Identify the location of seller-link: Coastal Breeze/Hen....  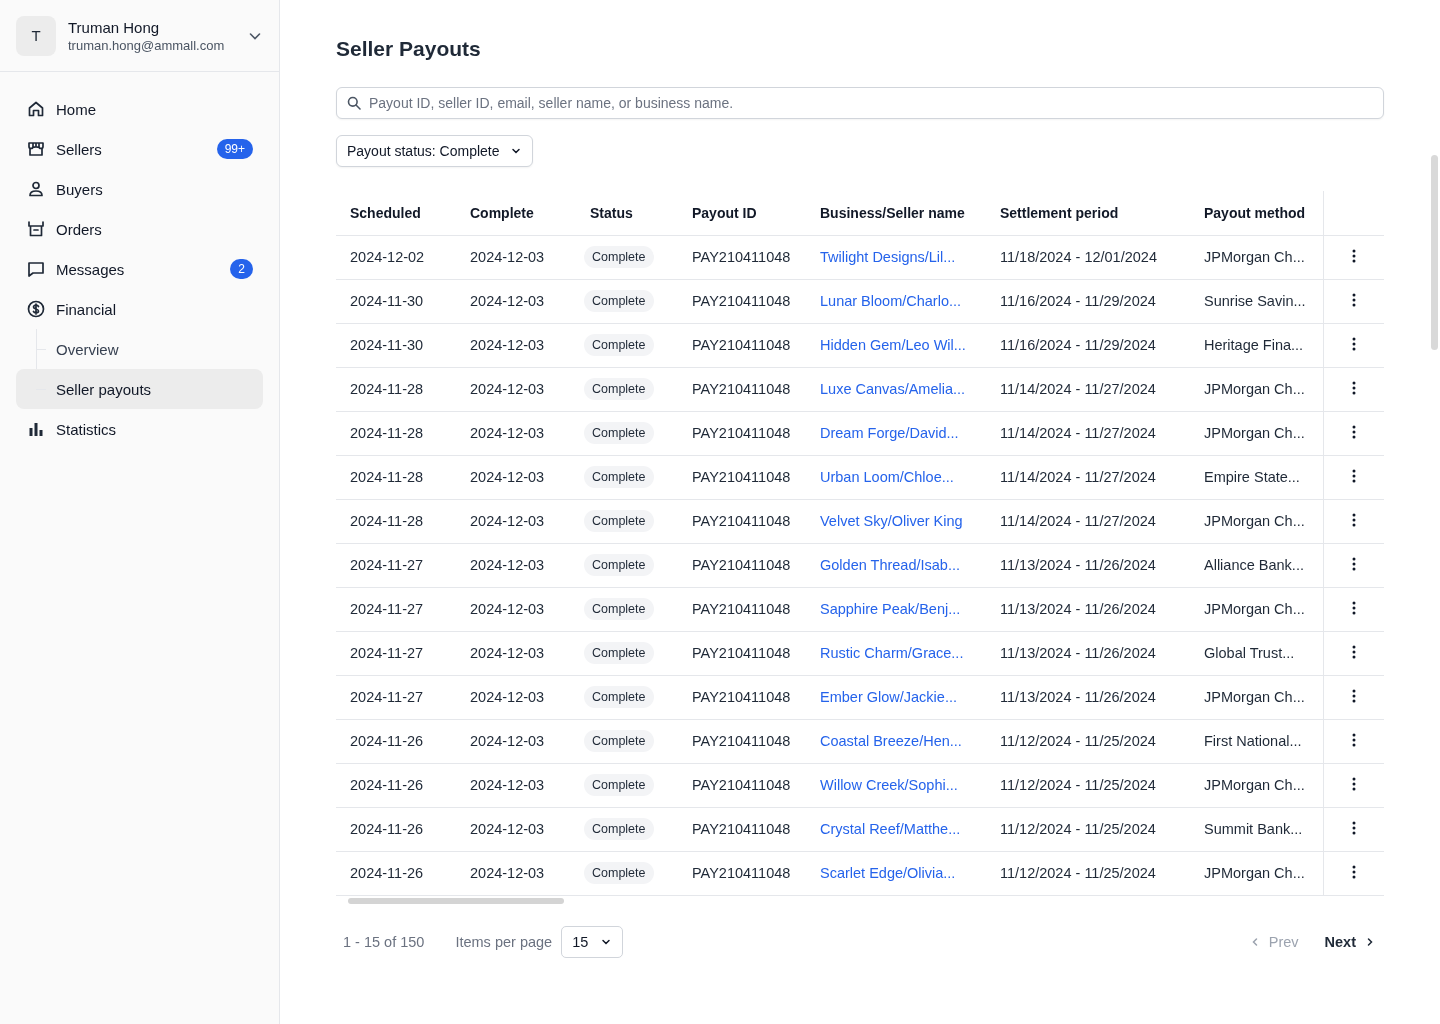
(891, 741).